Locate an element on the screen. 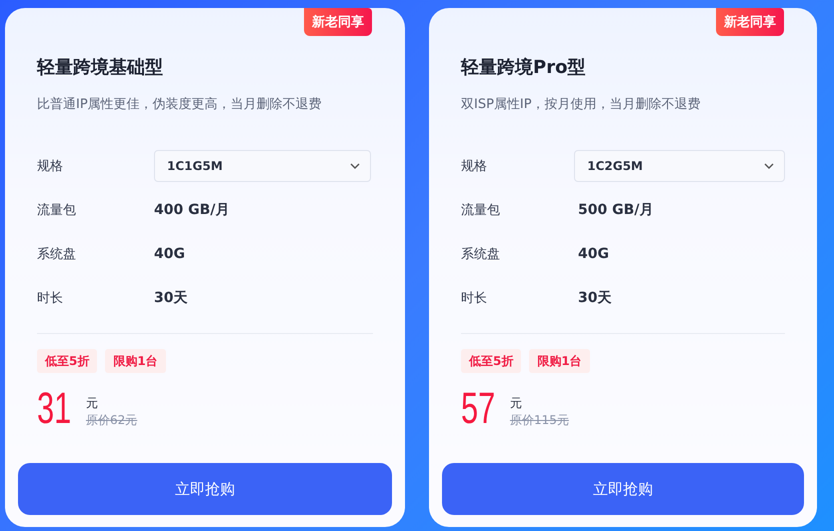  card-title: 轻量跨境Pro型 is located at coordinates (523, 68).